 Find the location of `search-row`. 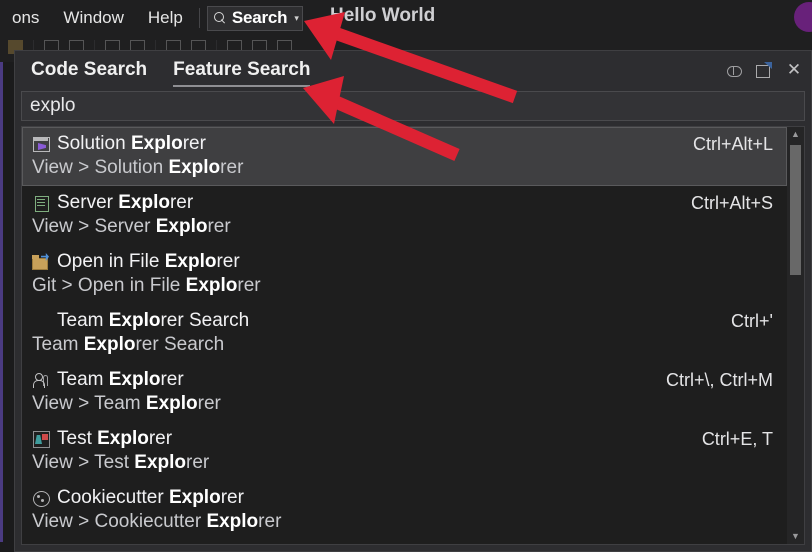

search-row is located at coordinates (413, 106).